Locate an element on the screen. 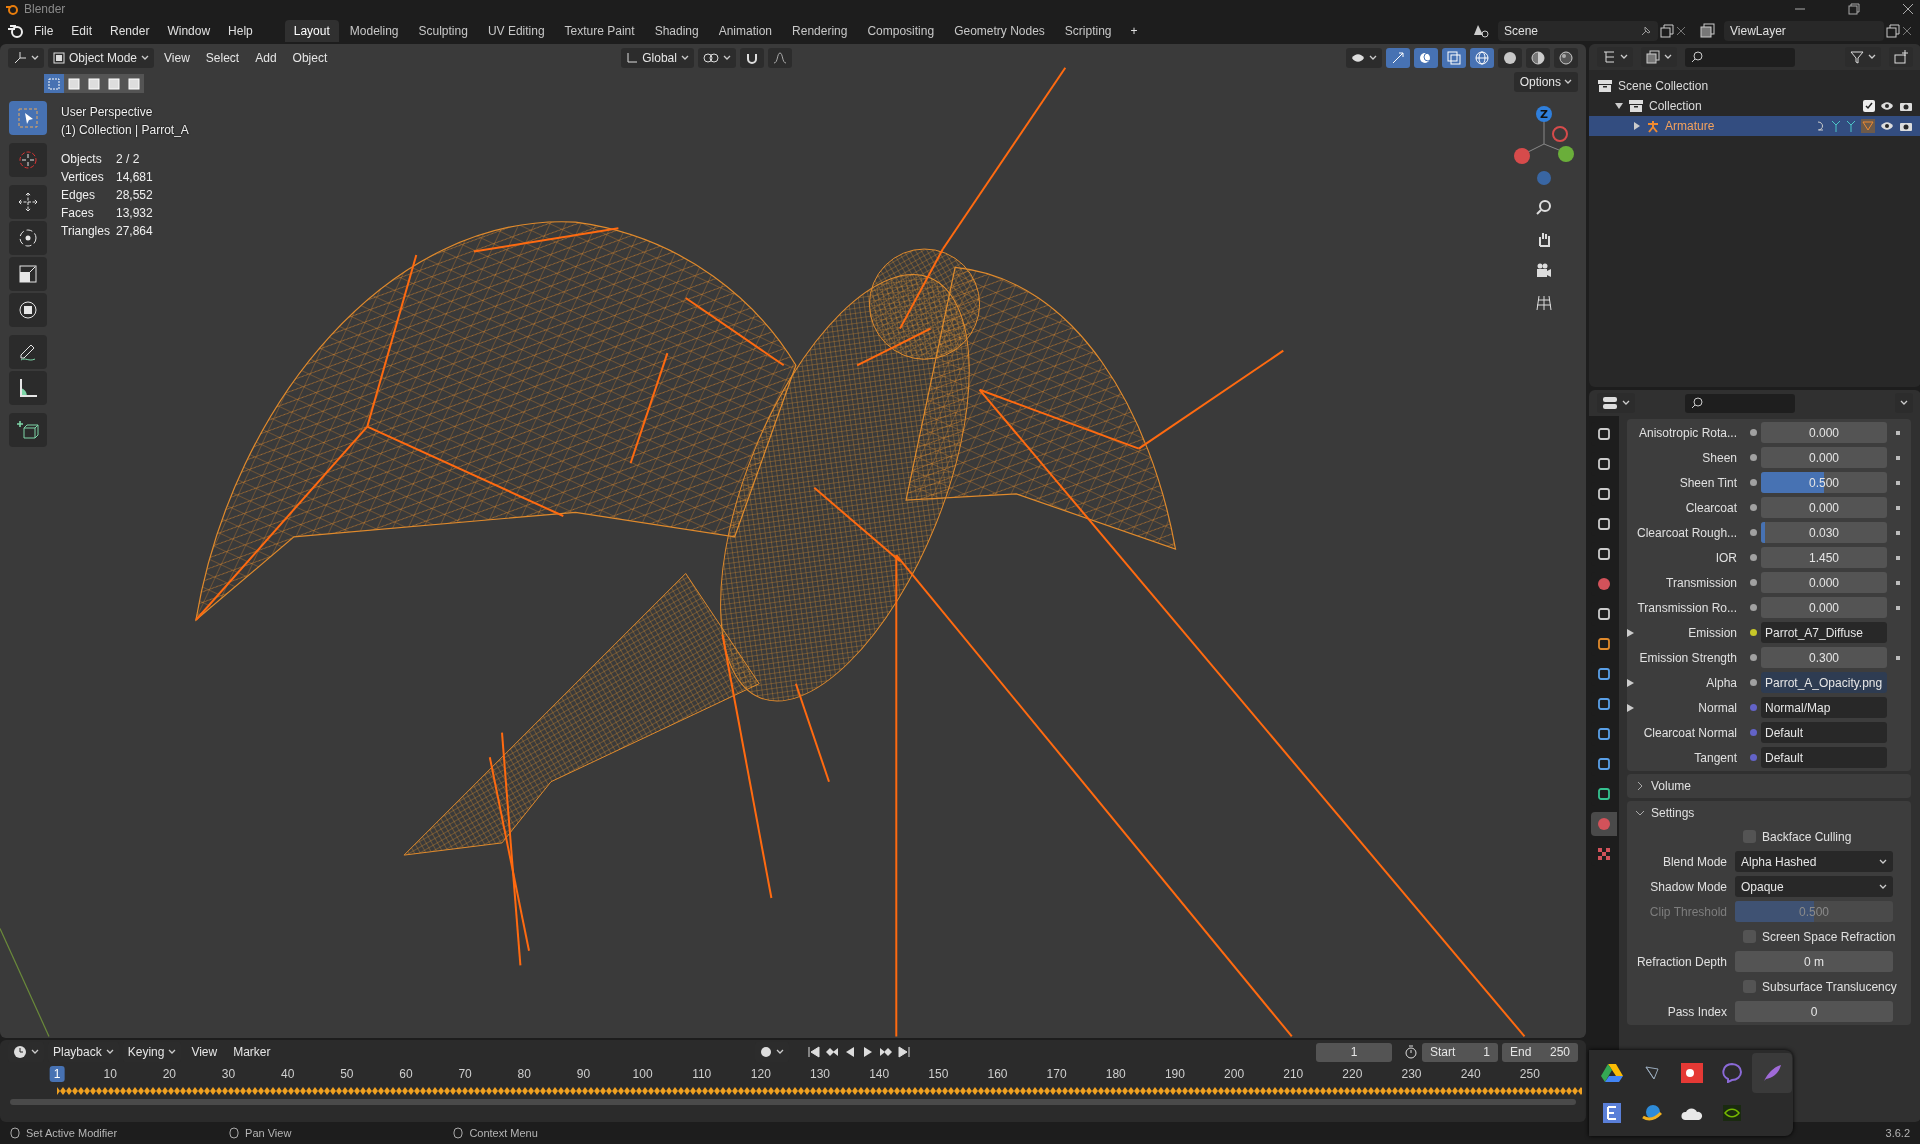 This screenshot has height=1144, width=1920. view-layer-selector: ViewLayer is located at coordinates (1804, 31).